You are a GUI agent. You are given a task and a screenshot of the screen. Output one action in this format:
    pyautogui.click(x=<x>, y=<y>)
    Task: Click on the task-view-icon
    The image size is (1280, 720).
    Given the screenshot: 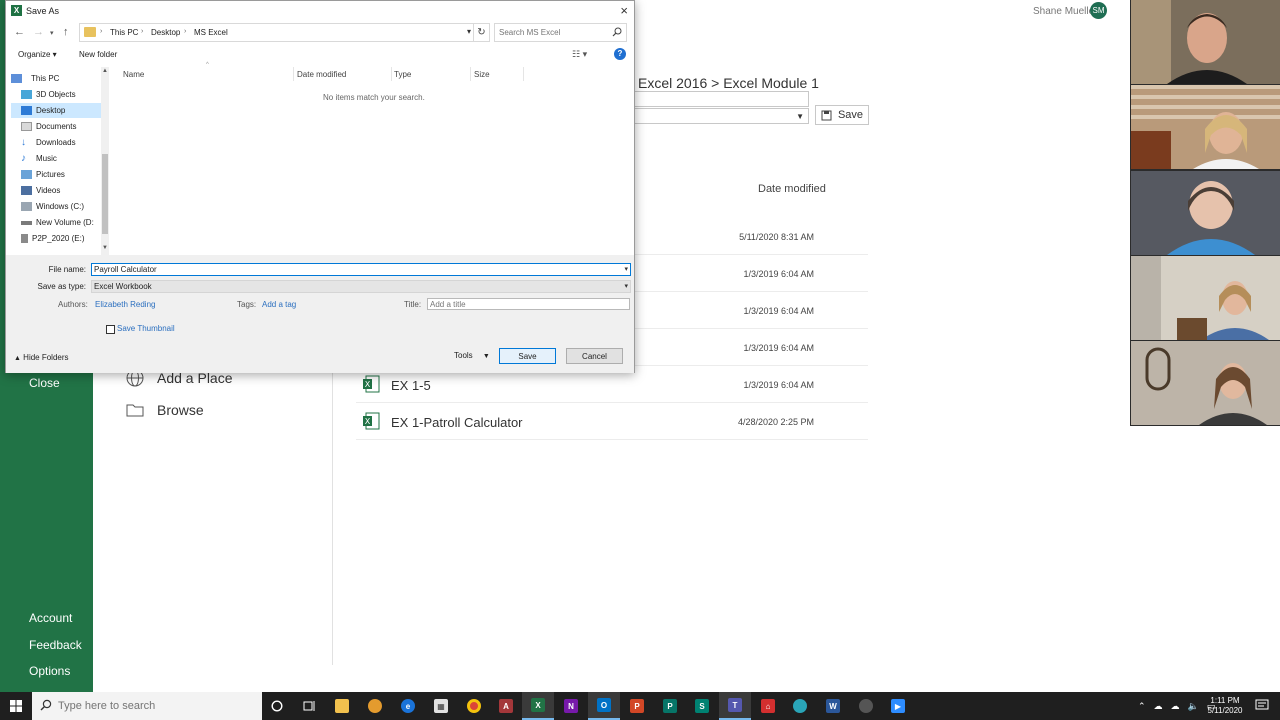 What is the action you would take?
    pyautogui.click(x=309, y=706)
    